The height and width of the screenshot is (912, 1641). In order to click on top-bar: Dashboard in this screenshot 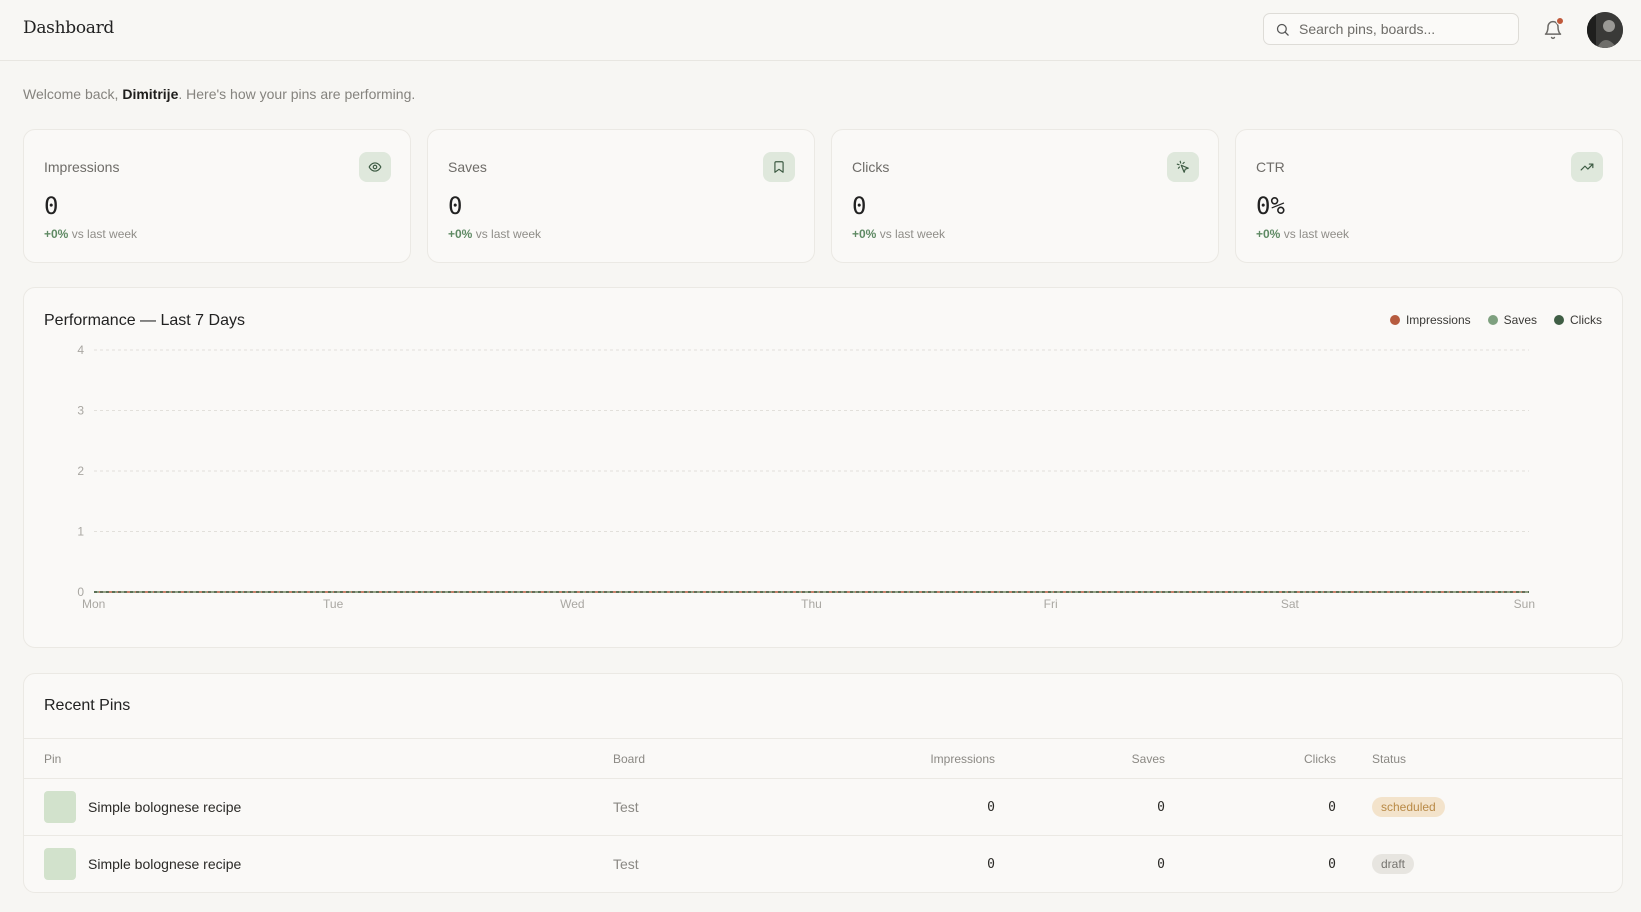, I will do `click(820, 30)`.